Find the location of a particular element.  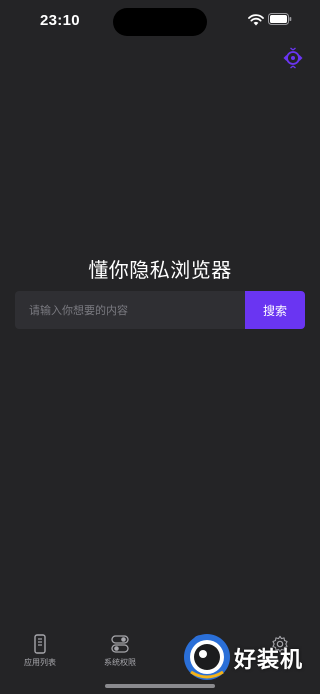

watermark: 好装机 is located at coordinates (249, 659).